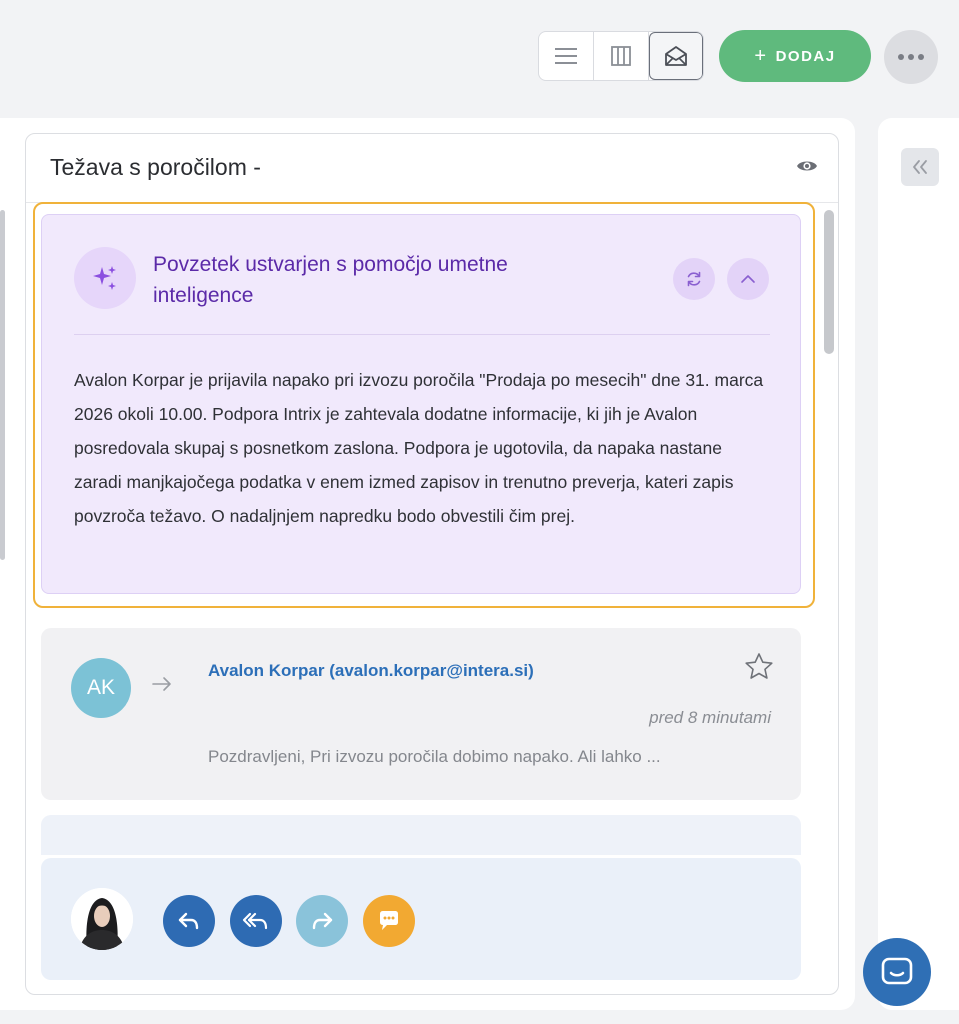 The width and height of the screenshot is (959, 1024). Describe the element at coordinates (479, 59) in the screenshot. I see `top-toolbar: + DODAJ` at that location.